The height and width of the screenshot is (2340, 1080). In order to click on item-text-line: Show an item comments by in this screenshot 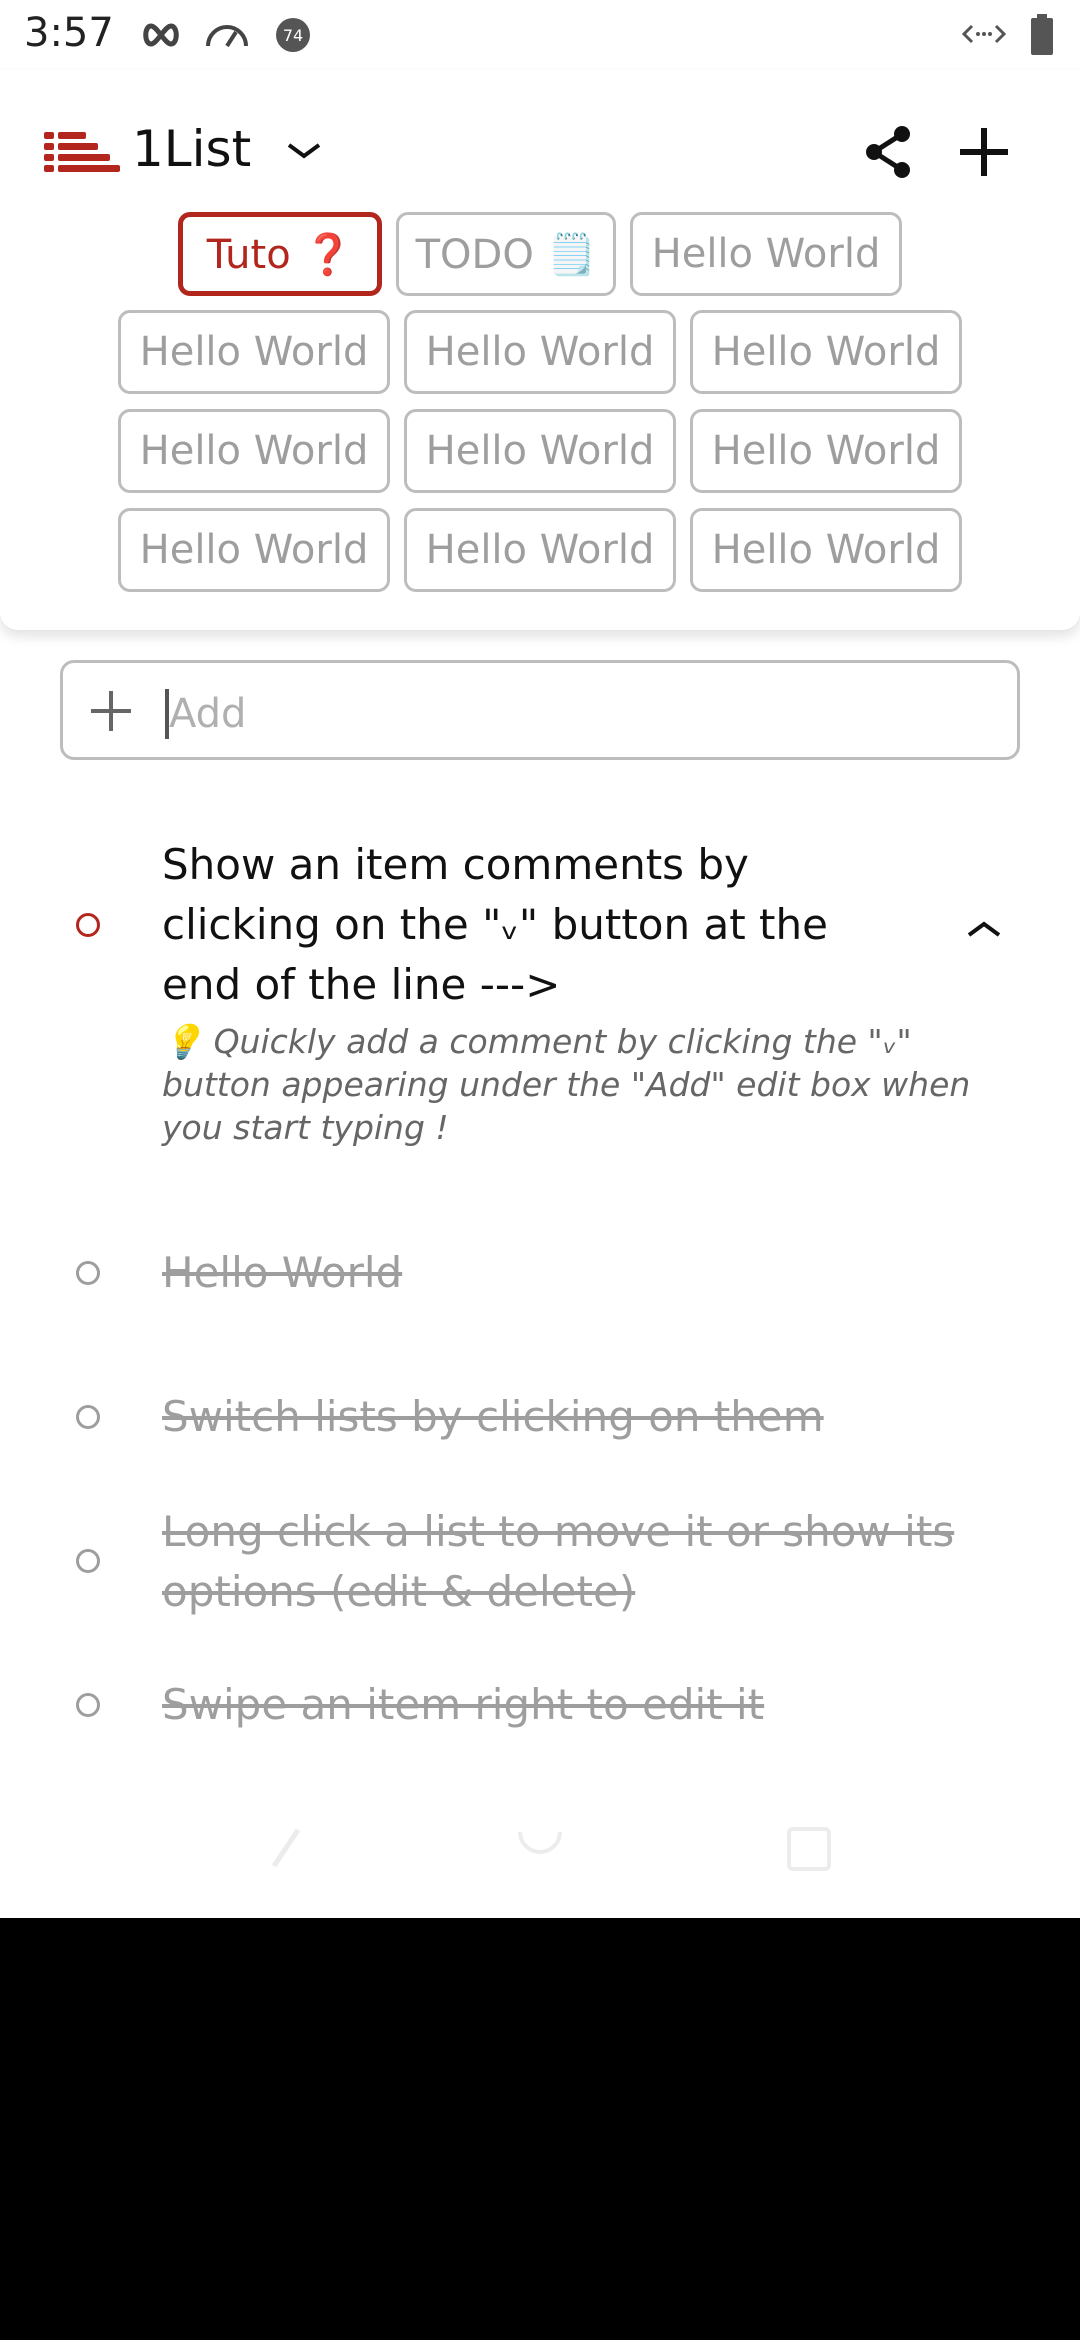, I will do `click(455, 864)`.